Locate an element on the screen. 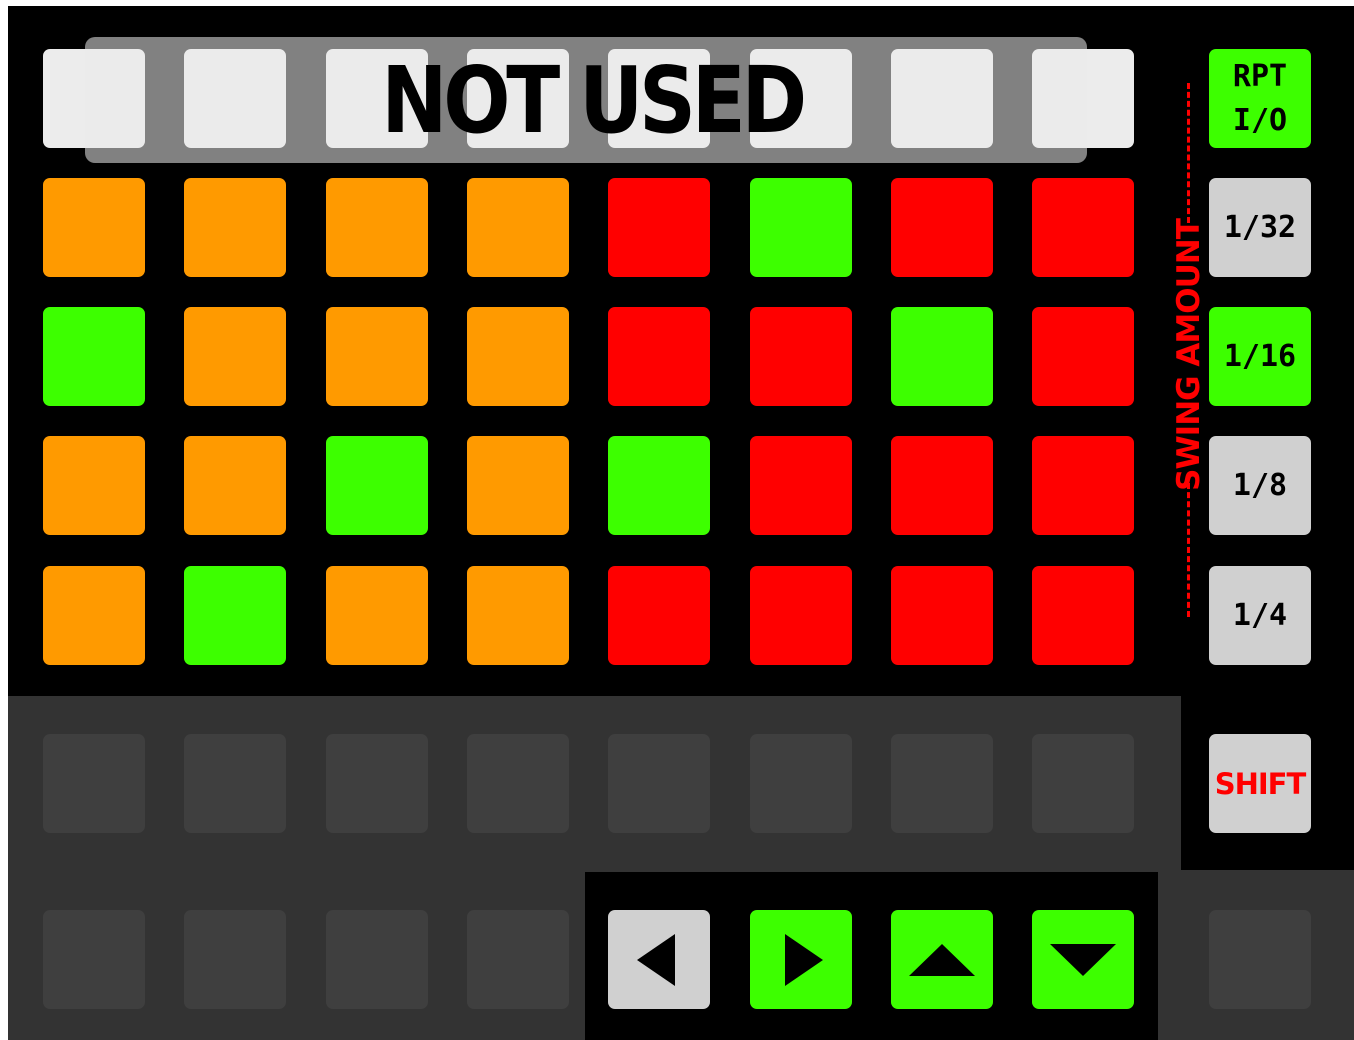 The width and height of the screenshot is (1354, 1040). side-button-label: 1/16 is located at coordinates (1260, 356).